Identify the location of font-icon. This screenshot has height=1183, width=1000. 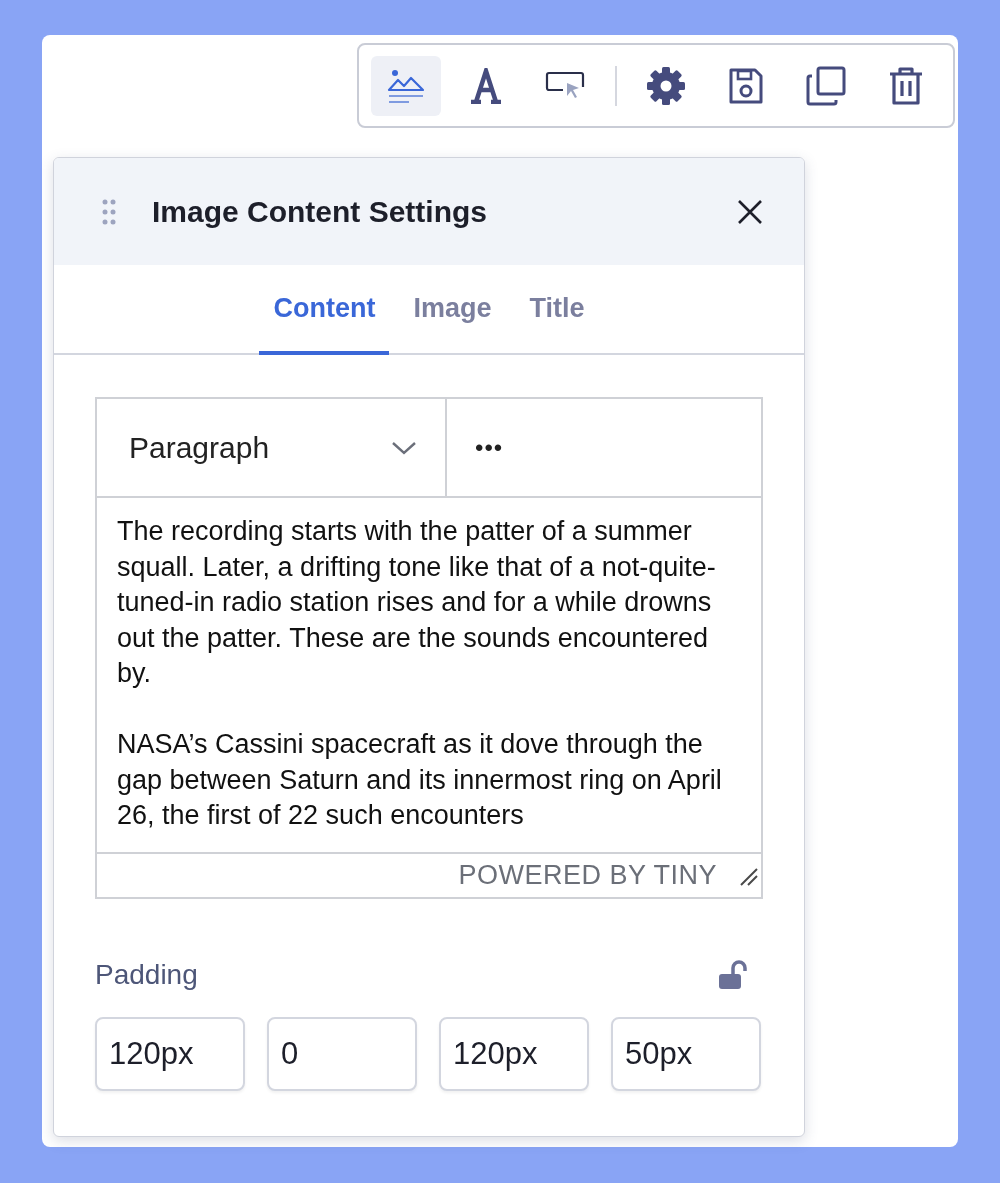
(486, 85).